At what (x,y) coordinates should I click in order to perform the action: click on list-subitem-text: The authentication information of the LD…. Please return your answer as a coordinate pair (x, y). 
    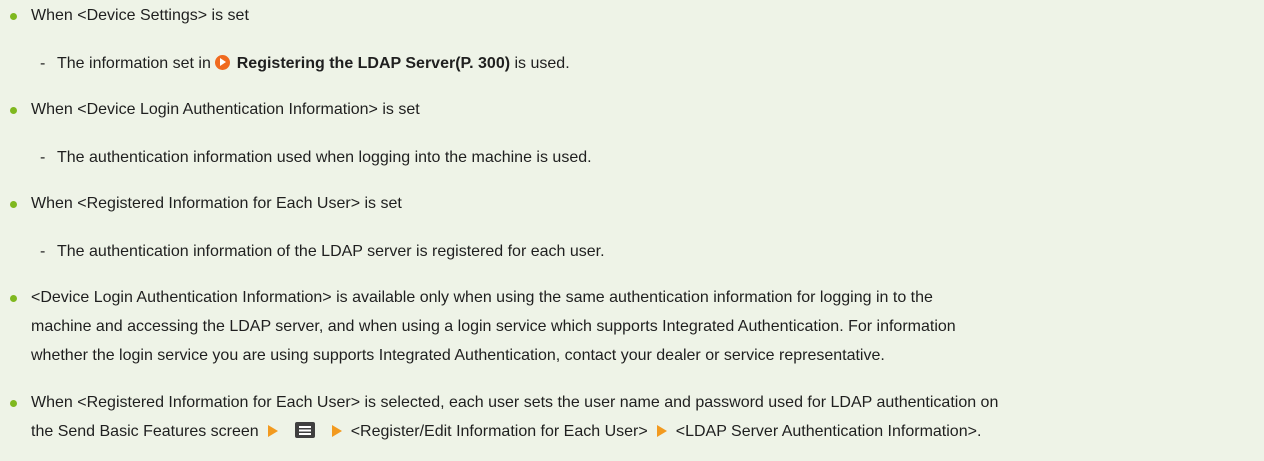
    Looking at the image, I should click on (331, 251).